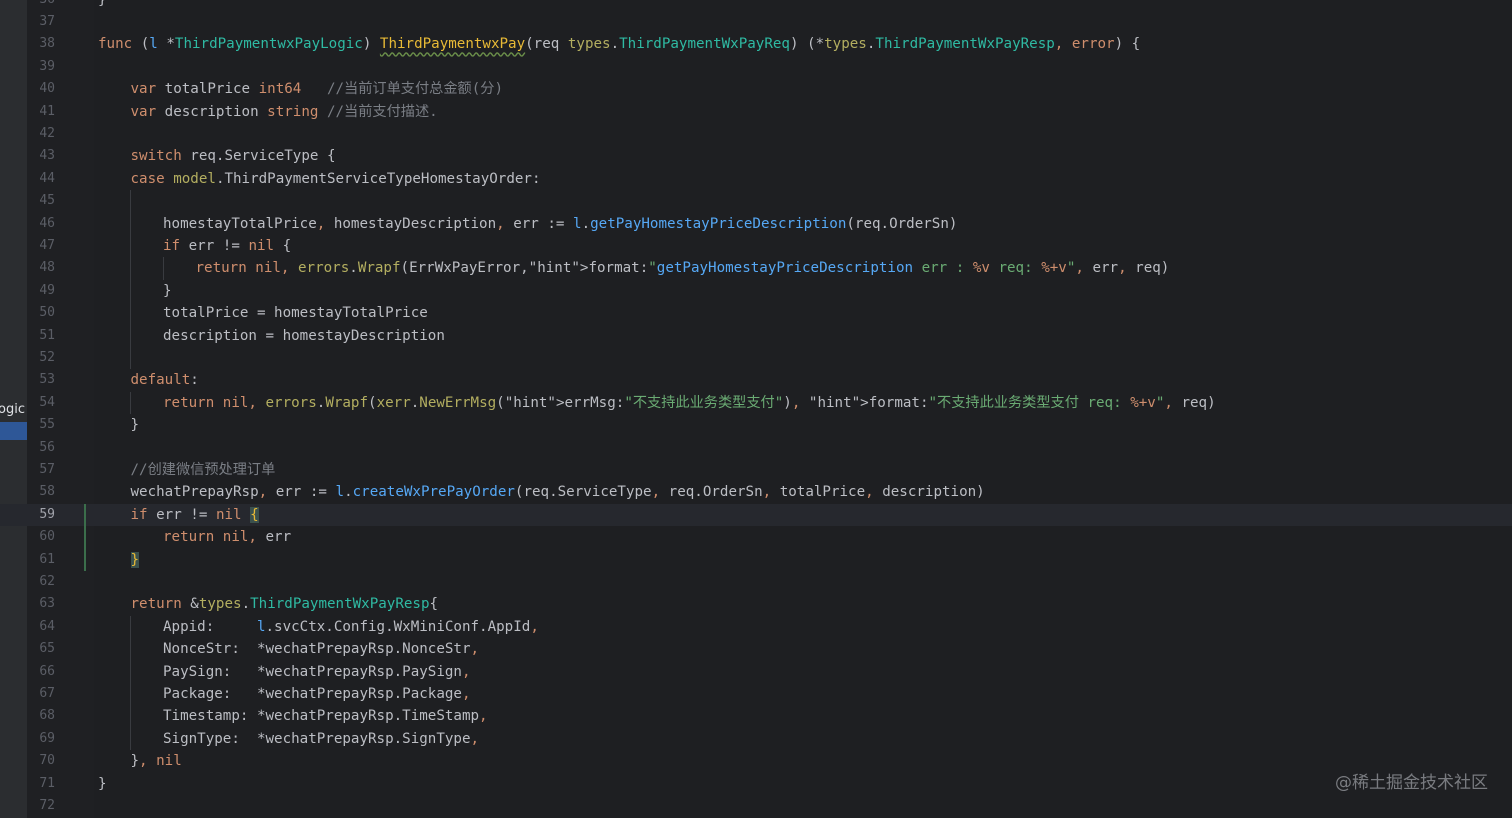  Describe the element at coordinates (233, 156) in the screenshot. I see `code-text: switch req.ServiceType {` at that location.